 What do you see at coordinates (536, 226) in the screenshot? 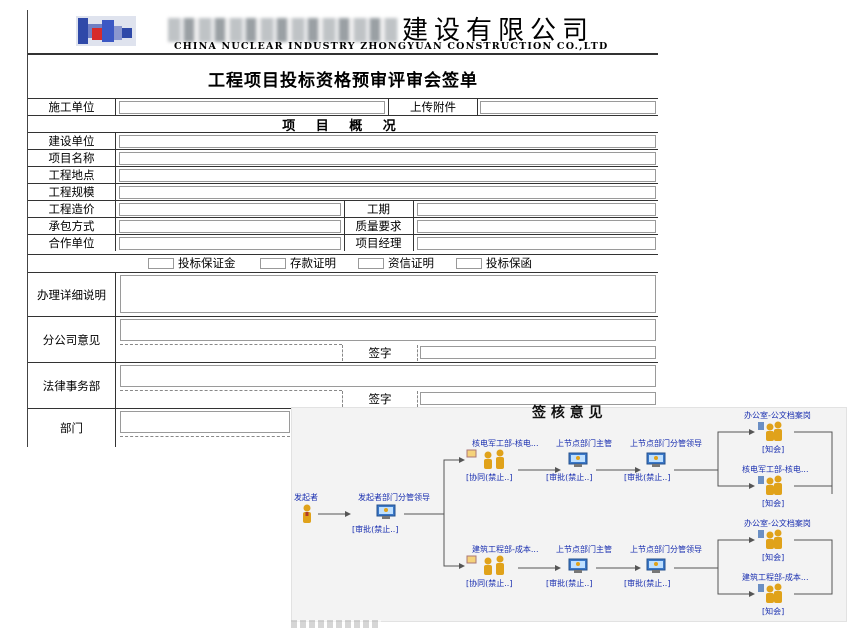
I see `quality-field` at bounding box center [536, 226].